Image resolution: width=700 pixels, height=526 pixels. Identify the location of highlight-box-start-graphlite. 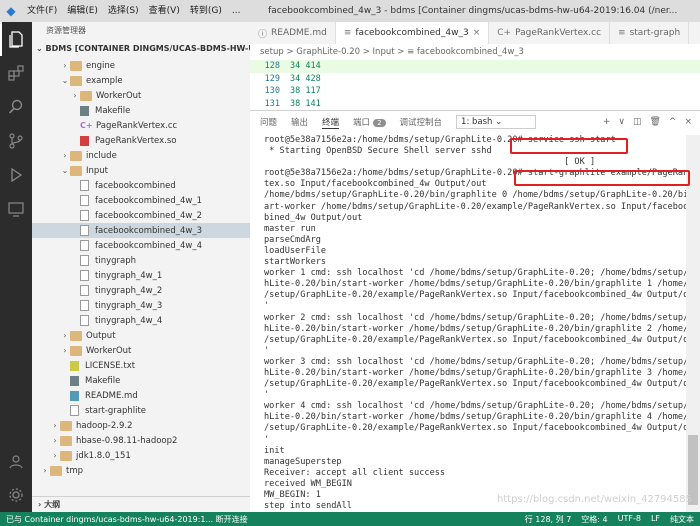
(602, 178).